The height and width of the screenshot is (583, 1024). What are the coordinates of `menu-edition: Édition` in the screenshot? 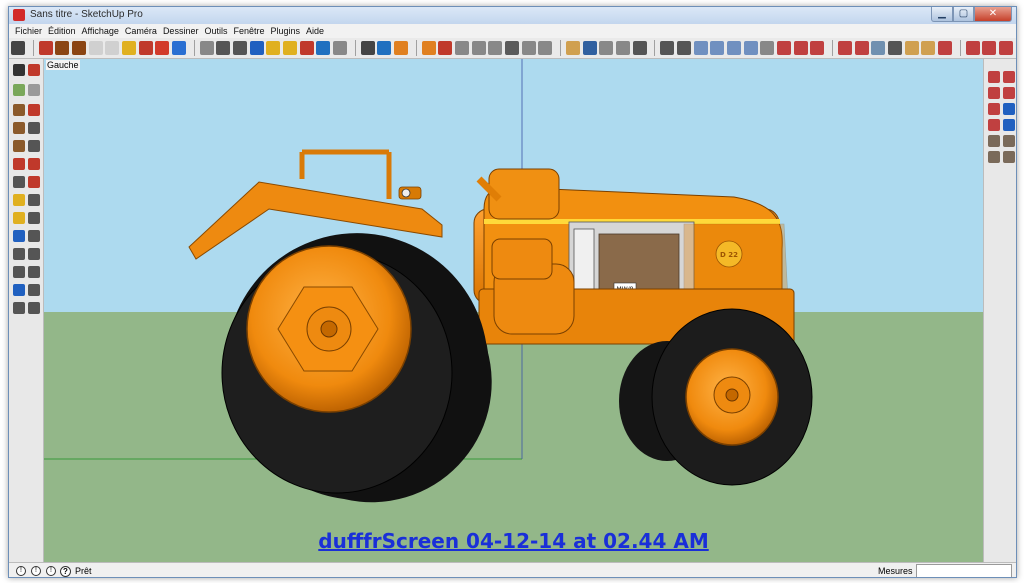 It's located at (62, 31).